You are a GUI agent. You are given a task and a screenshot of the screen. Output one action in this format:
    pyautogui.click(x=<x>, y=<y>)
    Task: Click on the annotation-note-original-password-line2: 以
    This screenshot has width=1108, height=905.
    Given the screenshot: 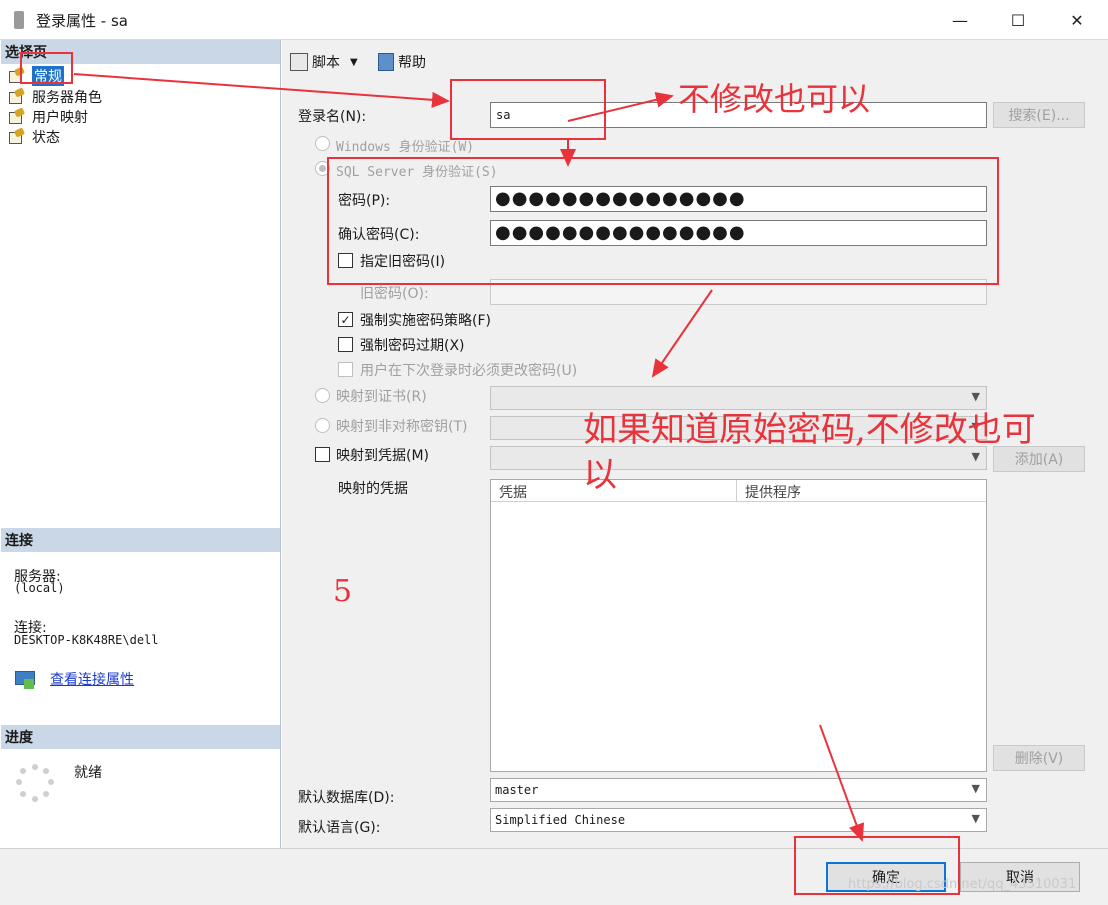 What is the action you would take?
    pyautogui.click(x=600, y=475)
    